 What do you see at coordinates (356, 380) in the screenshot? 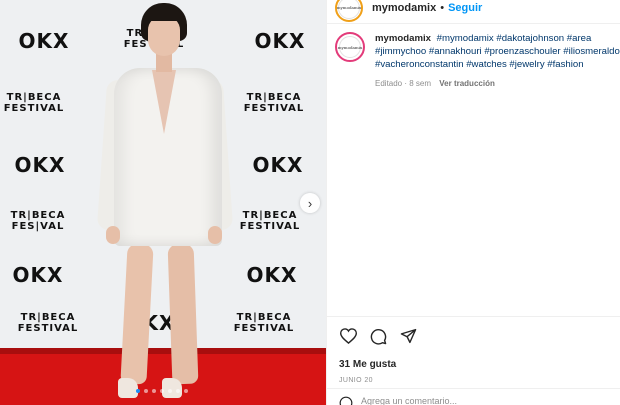
I see `post-date: JUNIO 20` at bounding box center [356, 380].